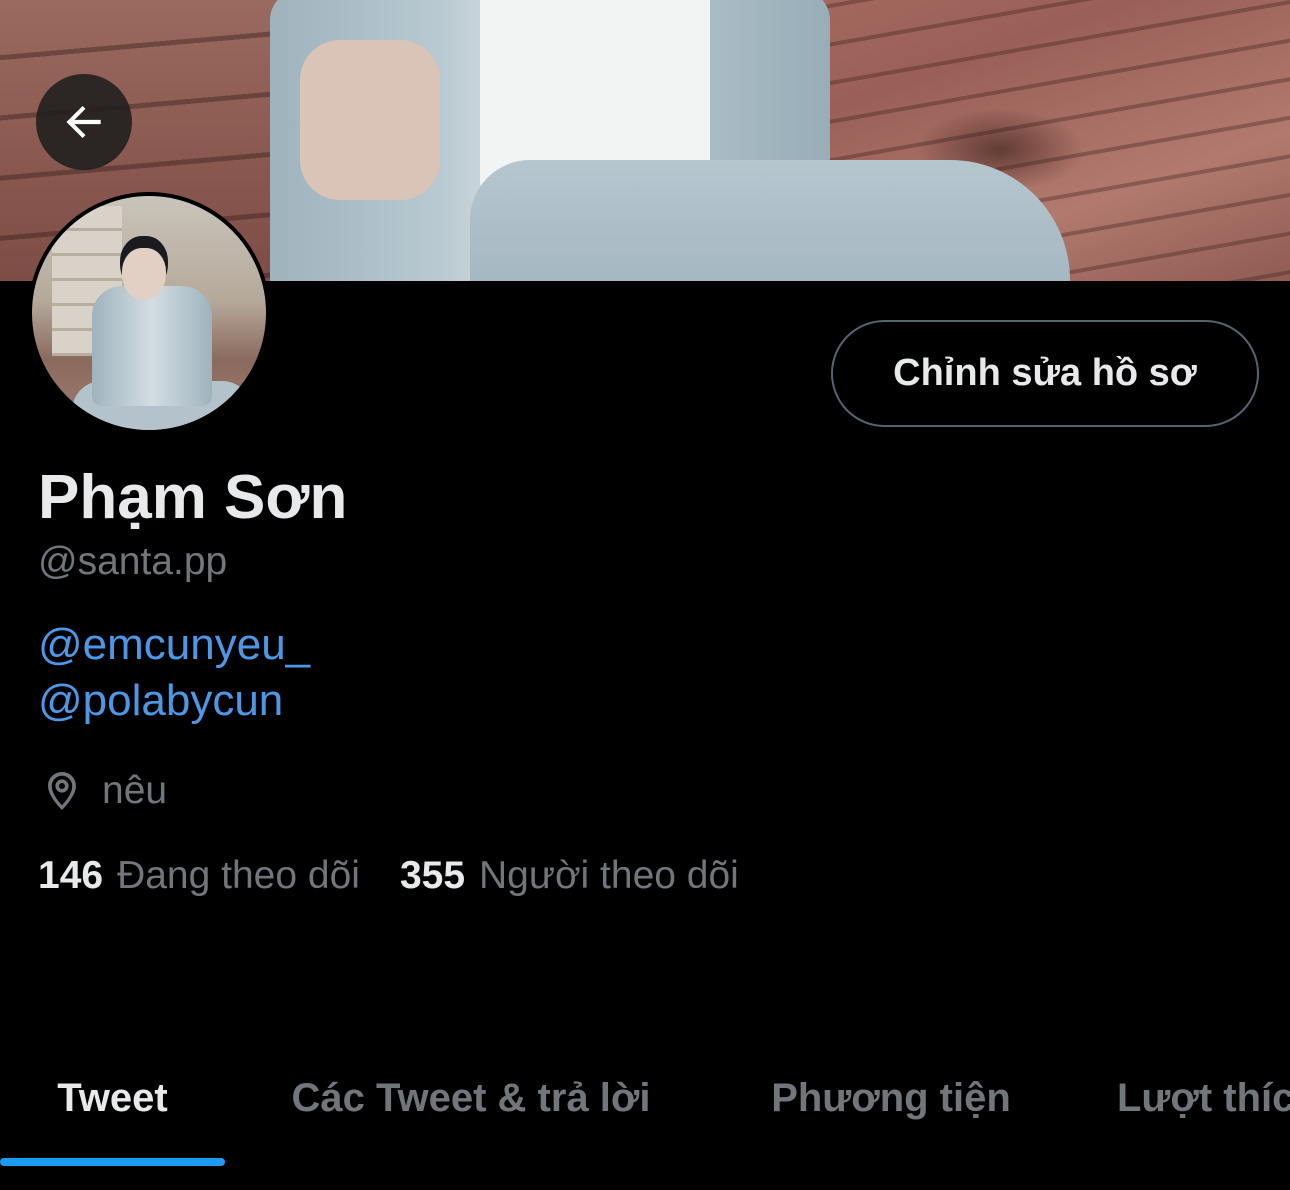  I want to click on display-name: Phạm Sơn, so click(193, 497).